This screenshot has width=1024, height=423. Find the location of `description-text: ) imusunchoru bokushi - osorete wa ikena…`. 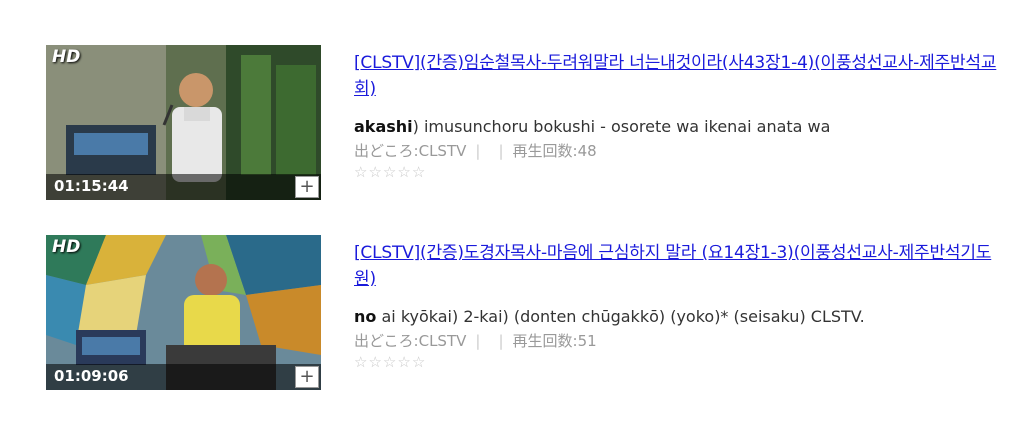

description-text: ) imusunchoru bokushi - osorete wa ikena… is located at coordinates (621, 126).